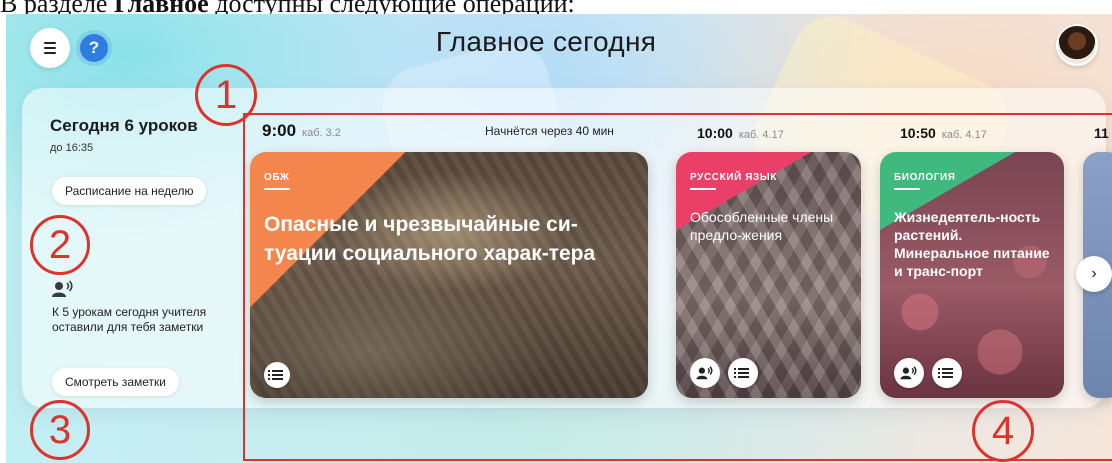 Image resolution: width=1112 pixels, height=463 pixels. What do you see at coordinates (116, 382) in the screenshot?
I see `view-notes-button: Смотреть заметки` at bounding box center [116, 382].